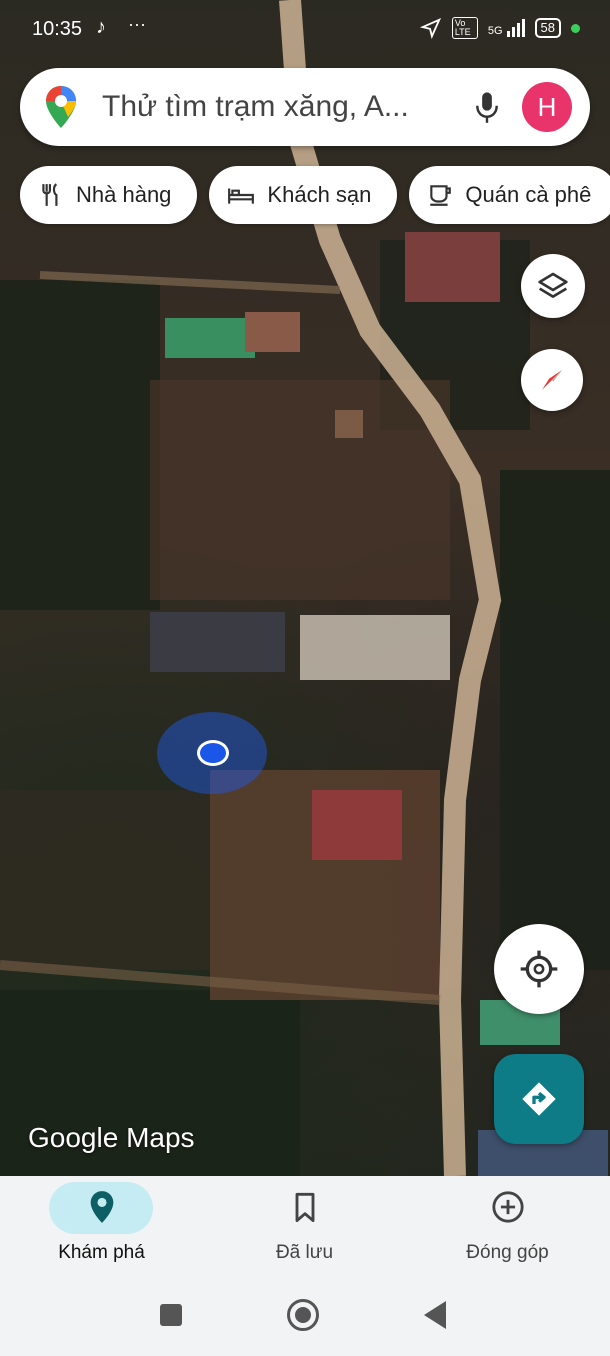  Describe the element at coordinates (575, 28) in the screenshot. I see `privacy-indicator-dot` at that location.